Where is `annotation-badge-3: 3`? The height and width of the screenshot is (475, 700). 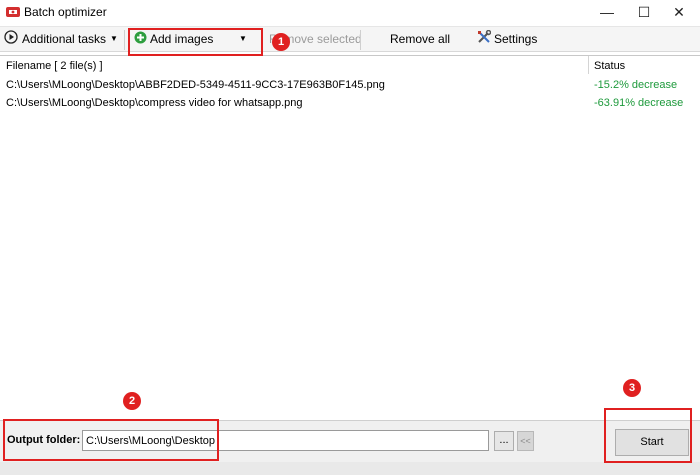
annotation-badge-3: 3 is located at coordinates (632, 388).